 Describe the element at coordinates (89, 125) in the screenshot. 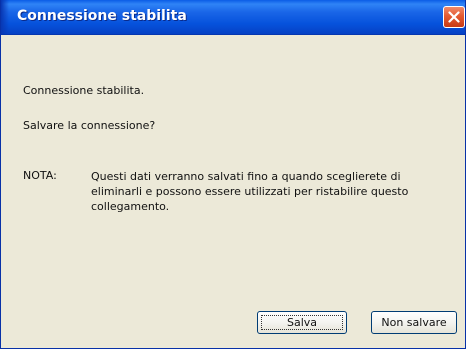

I see `save-prompt: Salvare la connessione?` at that location.